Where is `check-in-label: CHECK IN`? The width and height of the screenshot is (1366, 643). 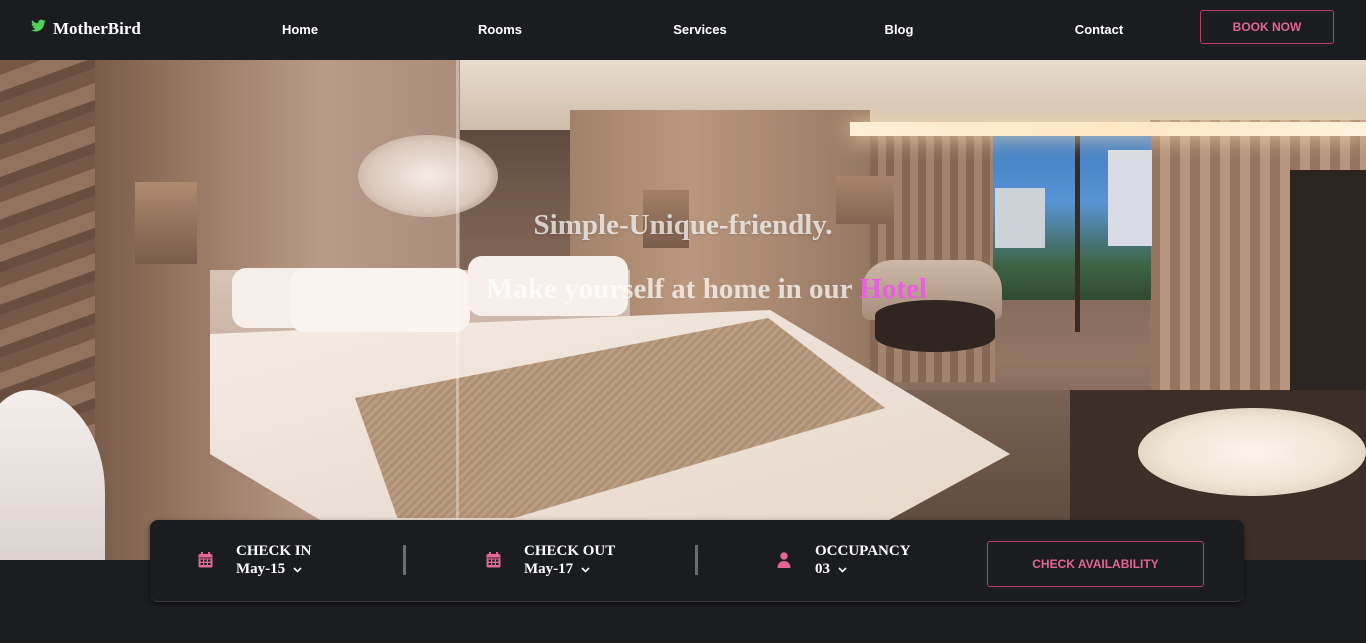 check-in-label: CHECK IN is located at coordinates (274, 551).